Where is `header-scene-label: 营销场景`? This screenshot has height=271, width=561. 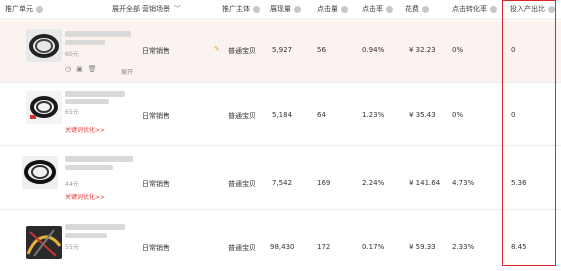
header-scene-label: 营销场景 is located at coordinates (156, 9).